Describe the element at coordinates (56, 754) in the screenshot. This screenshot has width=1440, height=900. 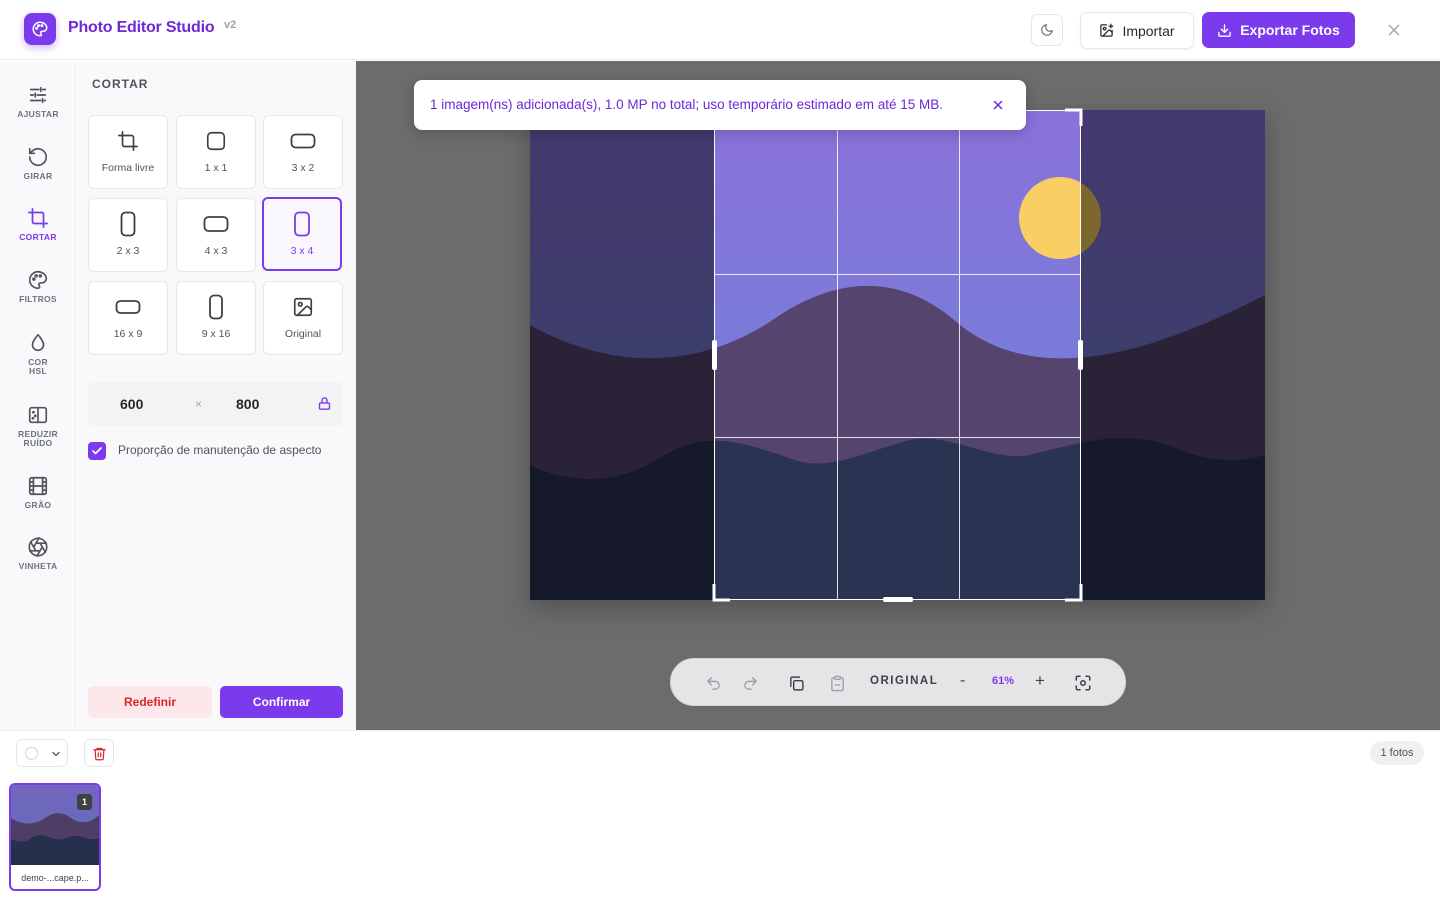
I see `chevron-down-icon` at that location.